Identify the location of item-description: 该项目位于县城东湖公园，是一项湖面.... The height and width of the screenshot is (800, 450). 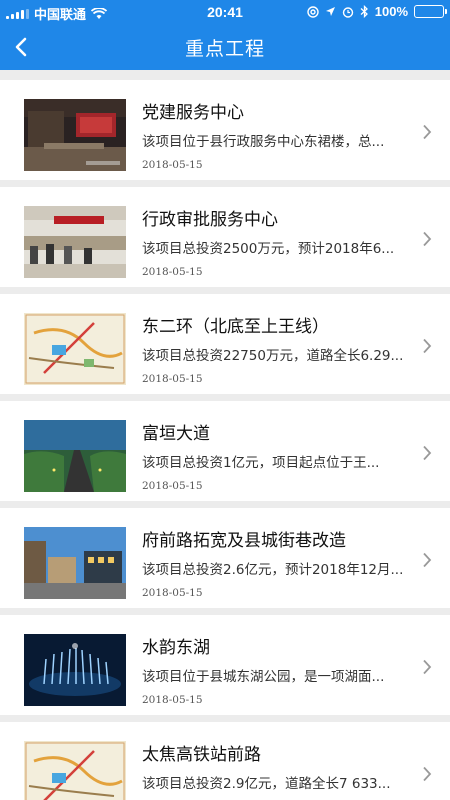
(263, 677).